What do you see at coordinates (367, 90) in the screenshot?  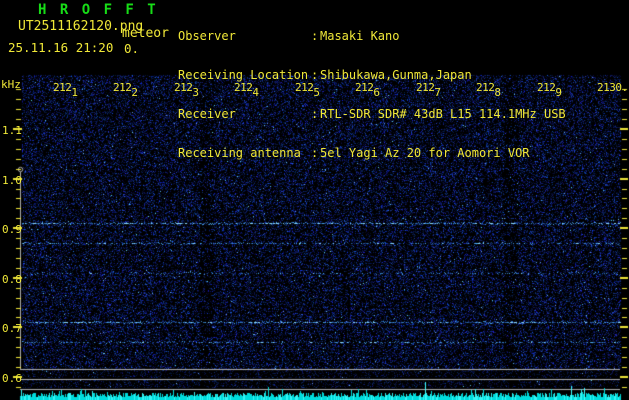 I see `time-label-2126: 2126` at bounding box center [367, 90].